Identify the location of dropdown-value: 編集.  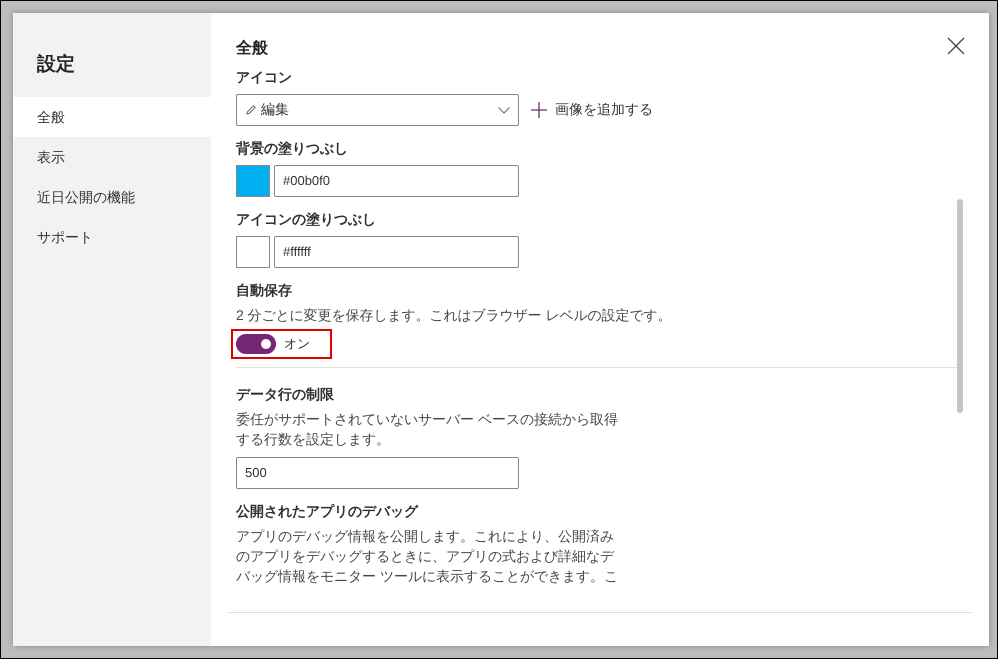
(275, 110).